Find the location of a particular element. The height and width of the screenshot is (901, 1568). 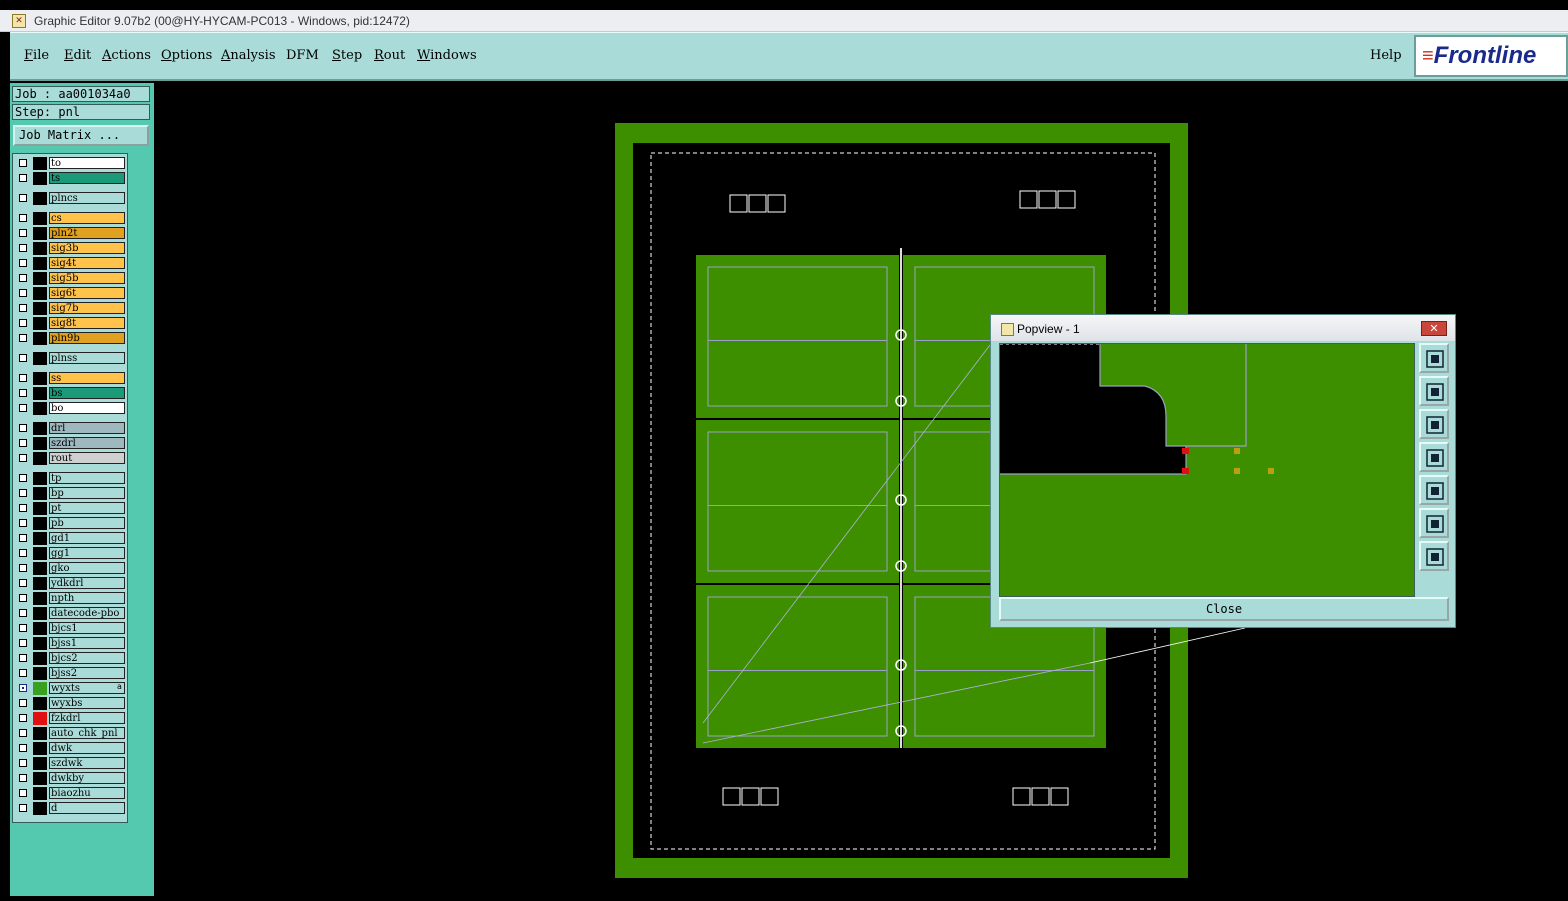

move-right-icon is located at coordinates (1434, 490).